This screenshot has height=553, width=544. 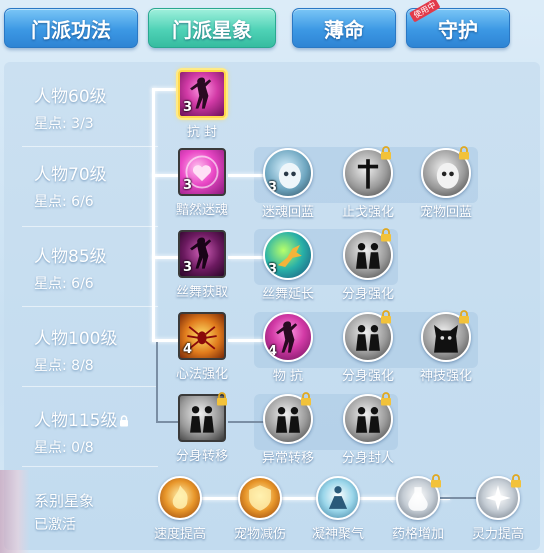 What do you see at coordinates (70, 97) in the screenshot?
I see `level-label: 人物60级` at bounding box center [70, 97].